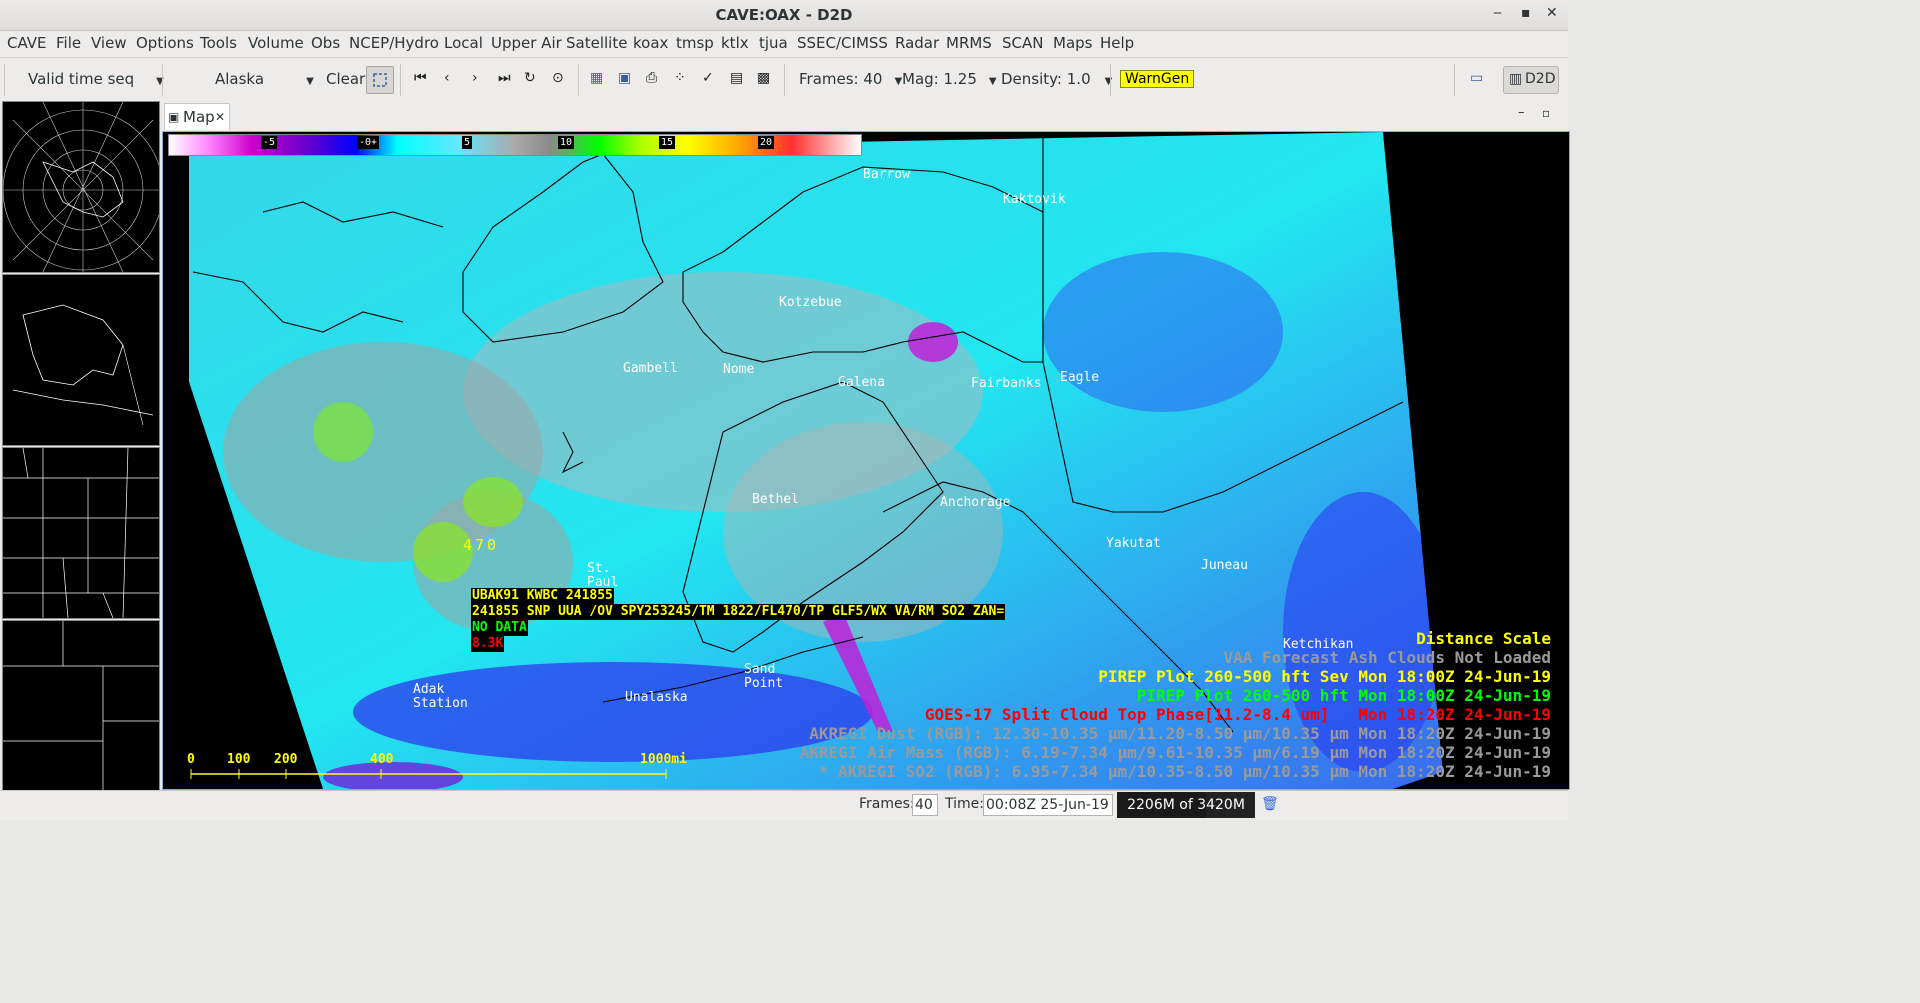 The height and width of the screenshot is (1003, 1920). I want to click on menu-cave: CAVE, so click(27, 43).